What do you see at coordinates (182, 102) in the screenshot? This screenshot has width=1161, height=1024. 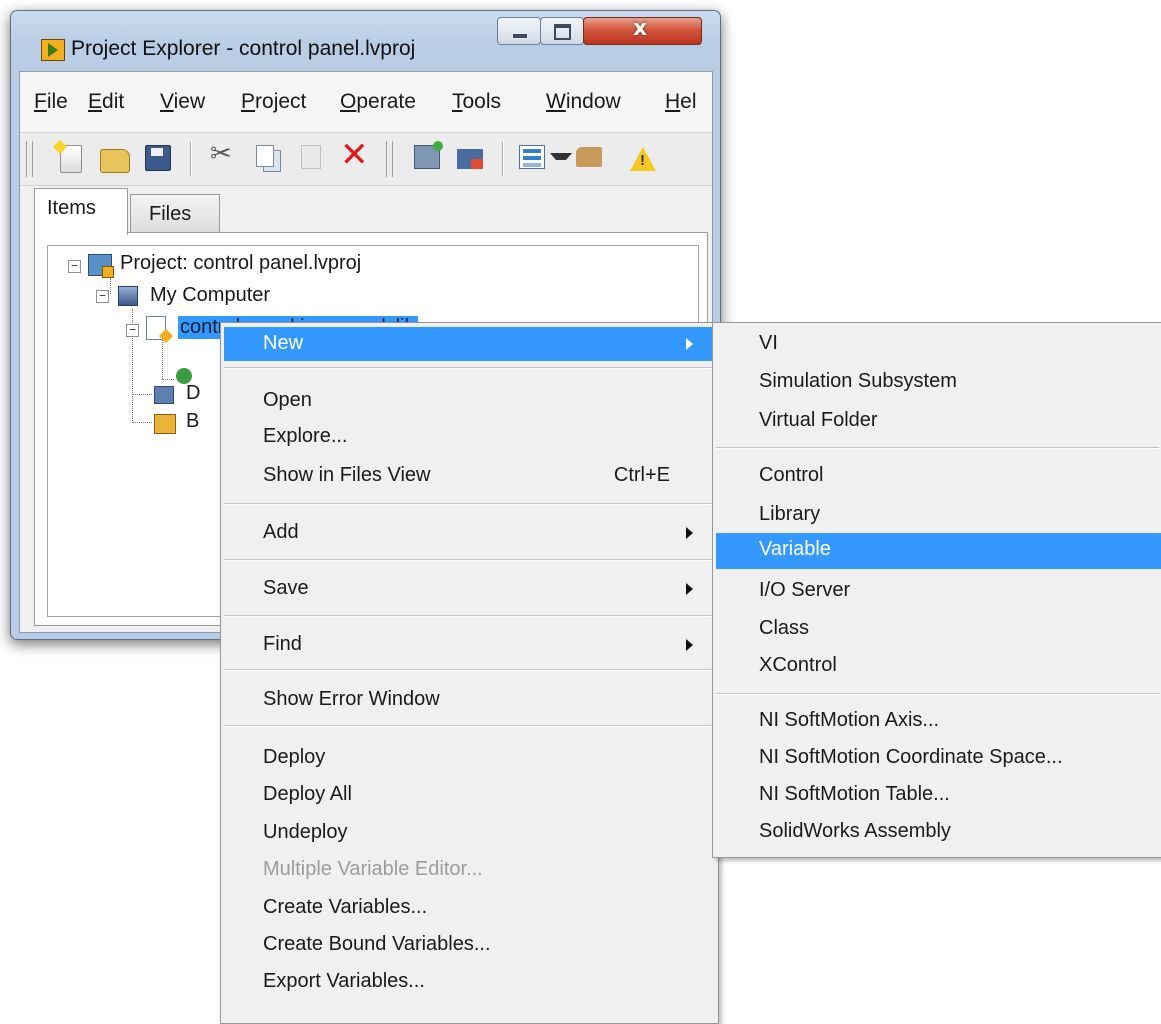 I see `menu-view: View` at bounding box center [182, 102].